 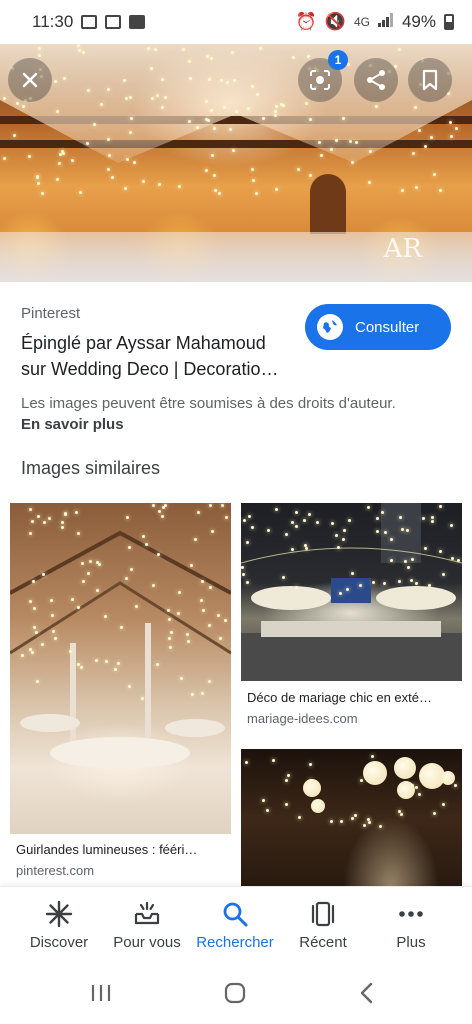 I want to click on nav-discover: Discover, so click(x=59, y=925).